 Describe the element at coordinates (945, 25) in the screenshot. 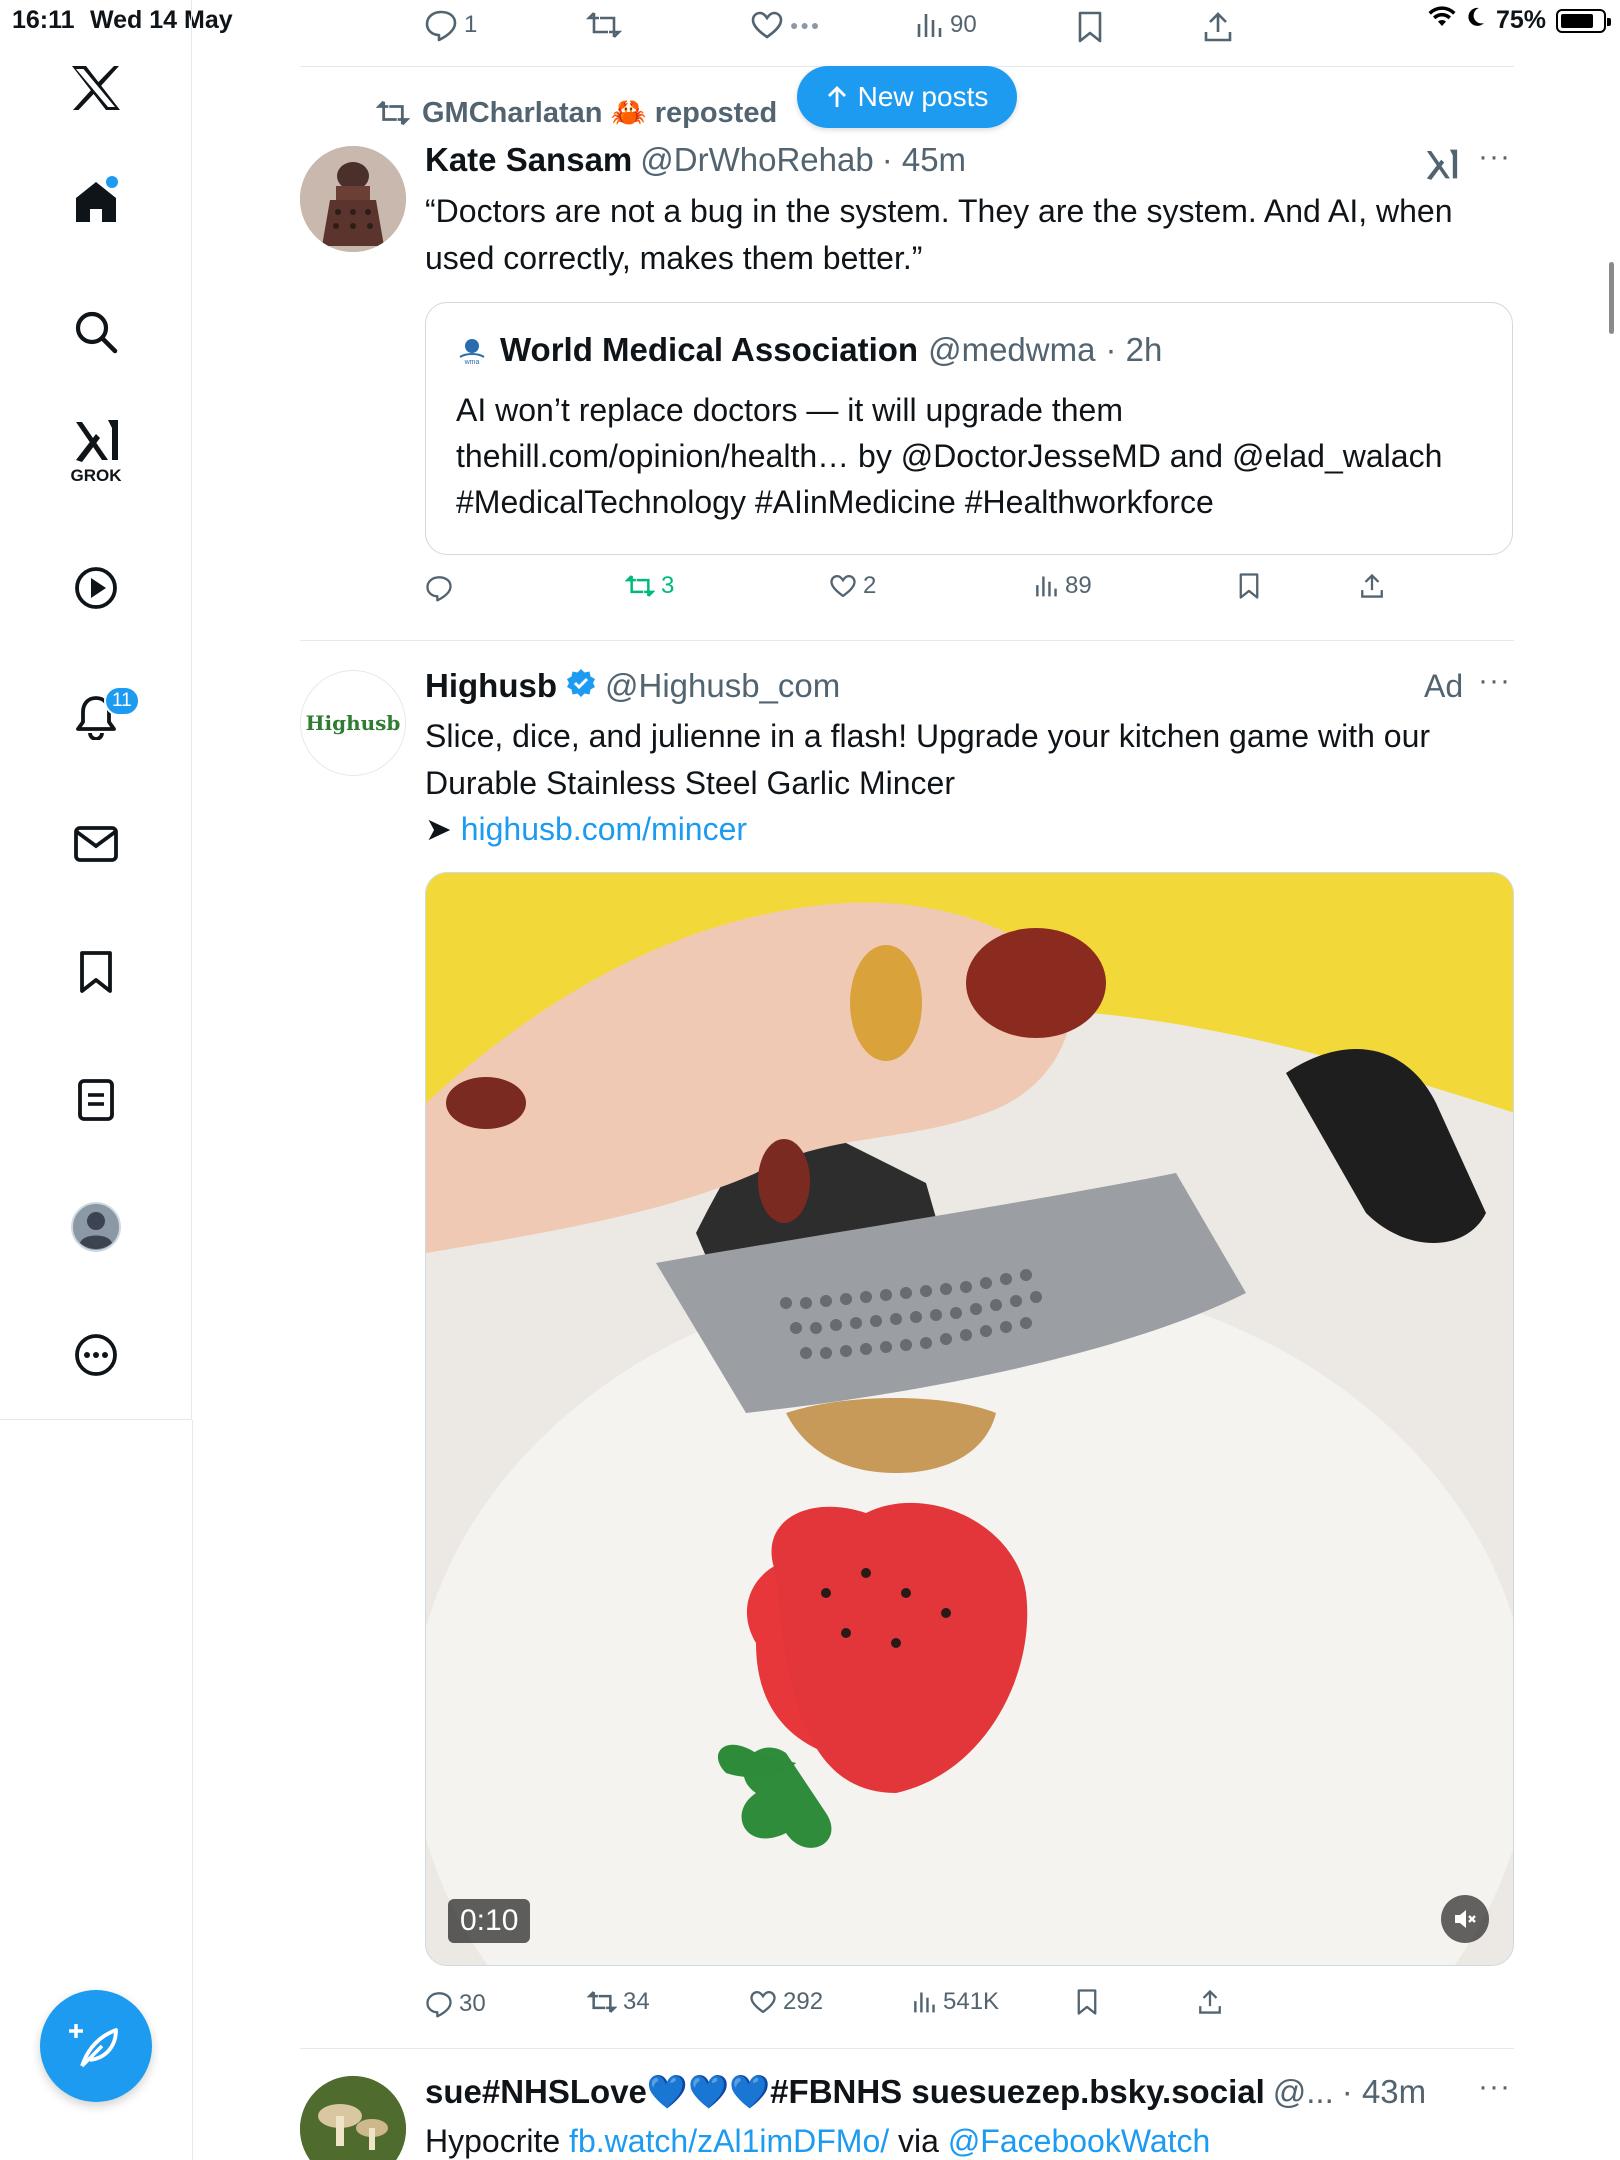

I see `views-button: 90` at that location.